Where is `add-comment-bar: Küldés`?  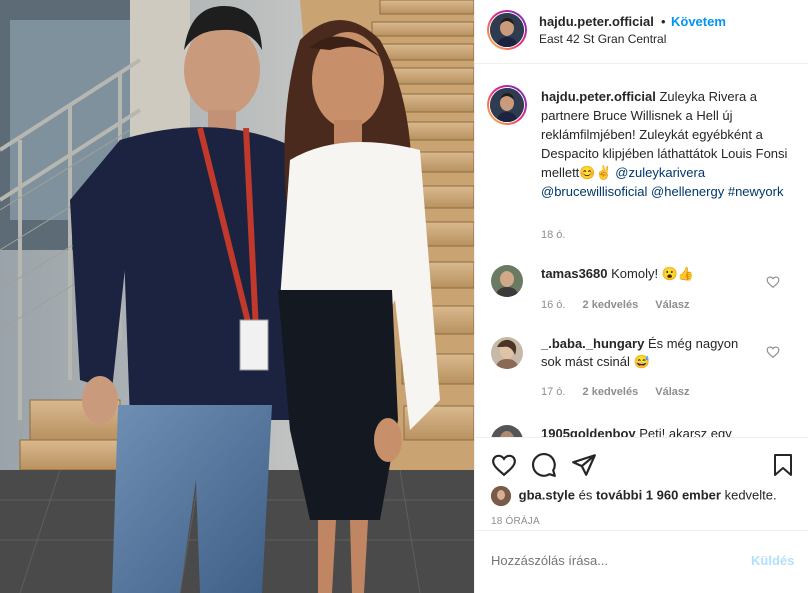
add-comment-bar: Küldés is located at coordinates (641, 561).